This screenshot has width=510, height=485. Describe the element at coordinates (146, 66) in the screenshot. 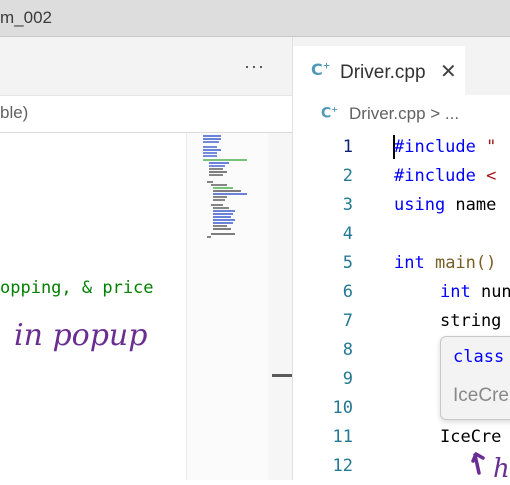

I see `left-tab-bar: ···` at that location.